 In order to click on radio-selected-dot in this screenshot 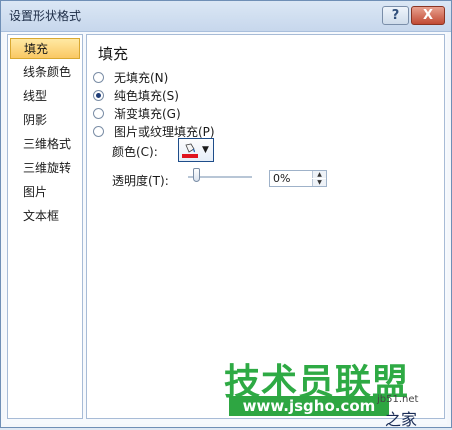, I will do `click(98, 95)`.